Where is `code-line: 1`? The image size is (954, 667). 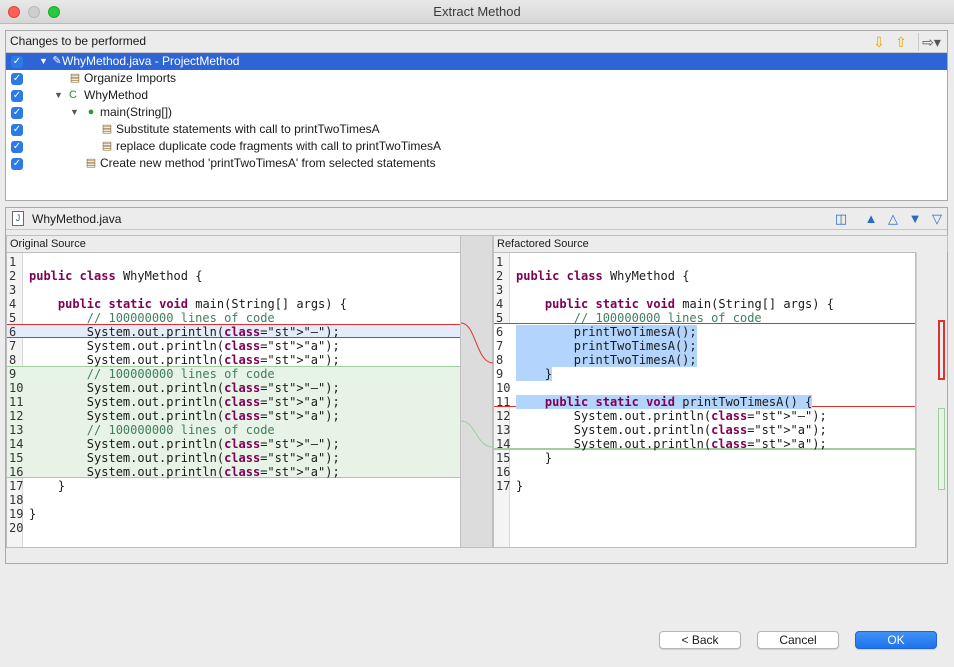
code-line: 1 is located at coordinates (704, 262).